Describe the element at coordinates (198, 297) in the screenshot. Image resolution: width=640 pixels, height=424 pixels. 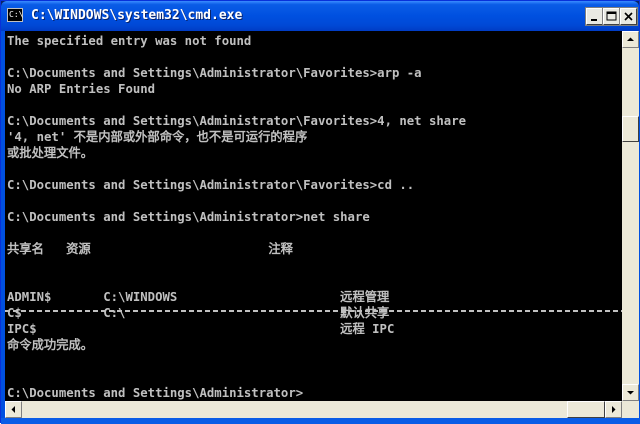
I see `console-line: ADMIN$ C:\WINDOWS 远程管理` at that location.